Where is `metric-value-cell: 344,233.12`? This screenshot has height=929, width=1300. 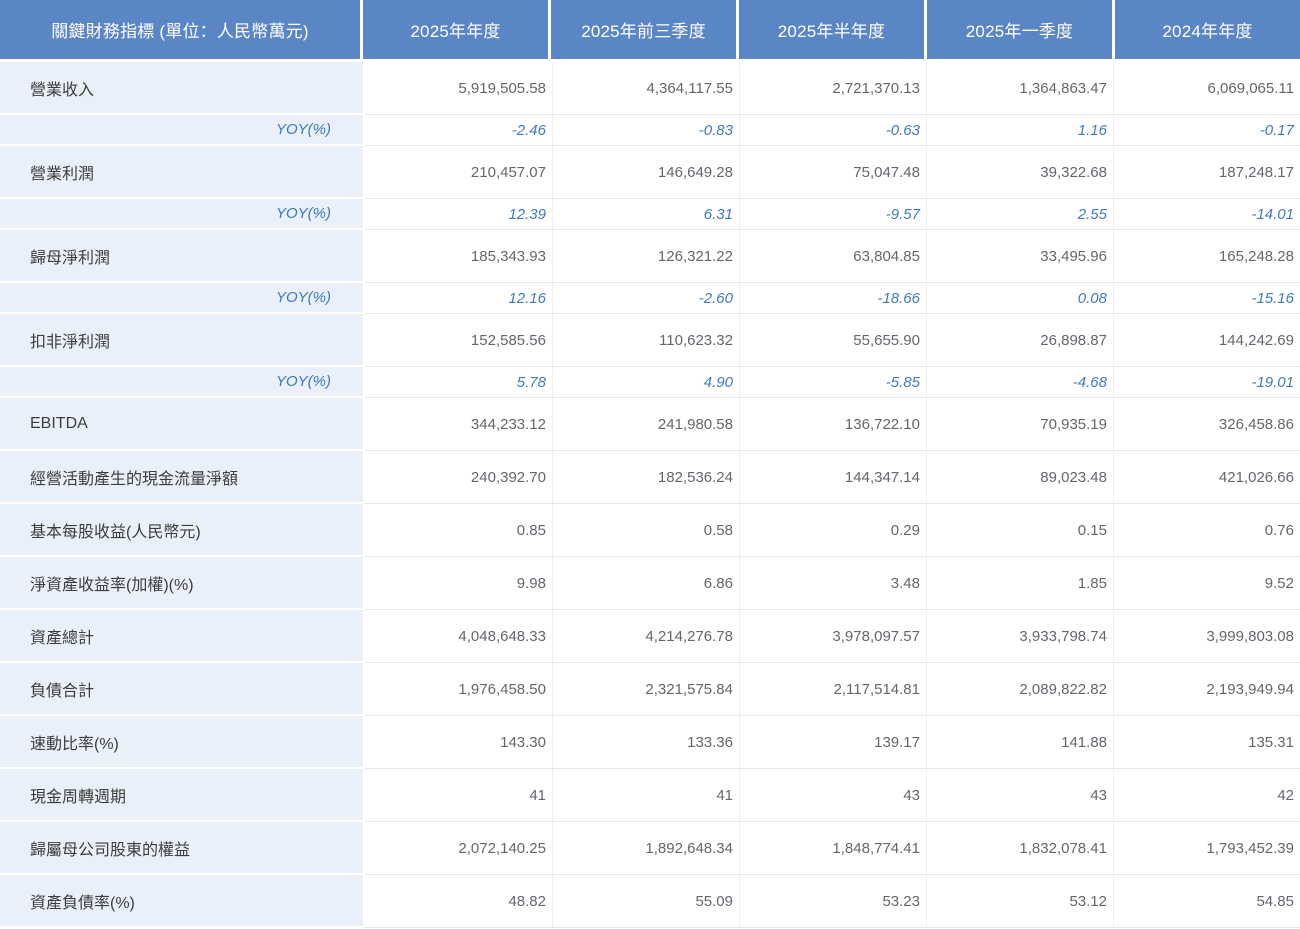 metric-value-cell: 344,233.12 is located at coordinates (458, 424).